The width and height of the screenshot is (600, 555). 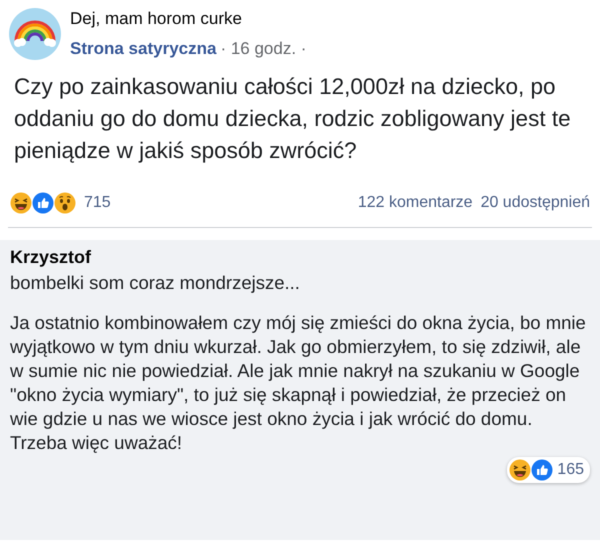 What do you see at coordinates (143, 48) in the screenshot?
I see `page-name: Strona satyryczna` at bounding box center [143, 48].